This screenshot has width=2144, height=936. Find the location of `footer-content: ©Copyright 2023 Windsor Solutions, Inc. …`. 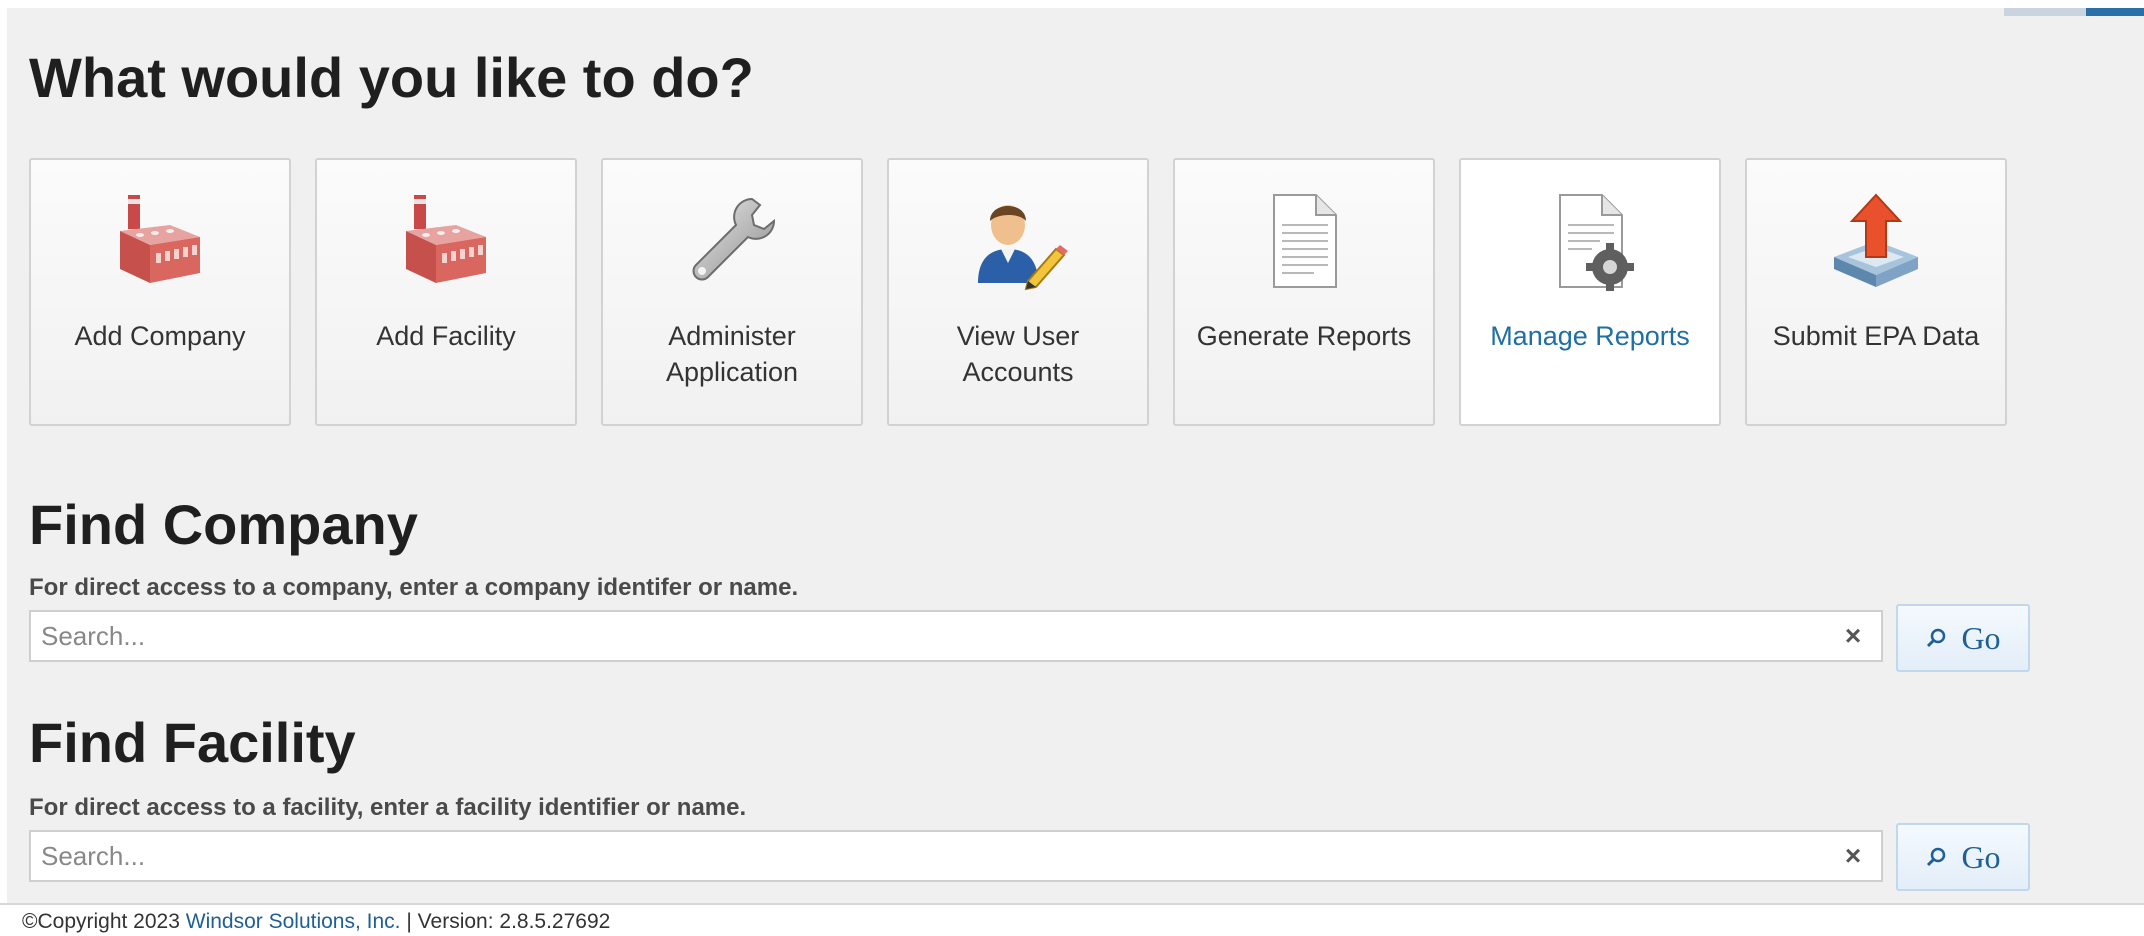

footer-content: ©Copyright 2023 Windsor Solutions, Inc. … is located at coordinates (316, 922).